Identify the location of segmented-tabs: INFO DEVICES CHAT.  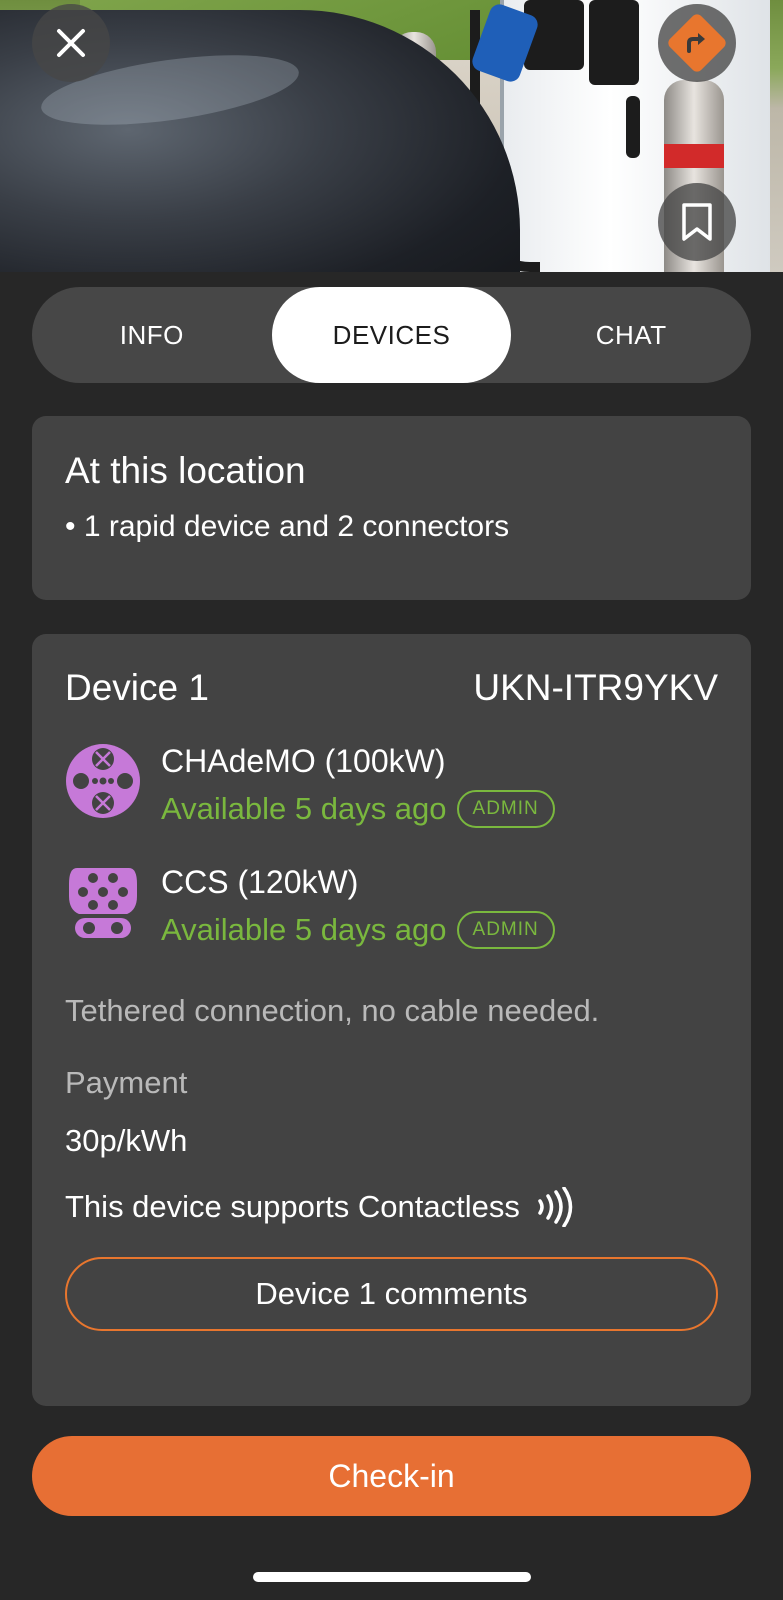
(391, 335).